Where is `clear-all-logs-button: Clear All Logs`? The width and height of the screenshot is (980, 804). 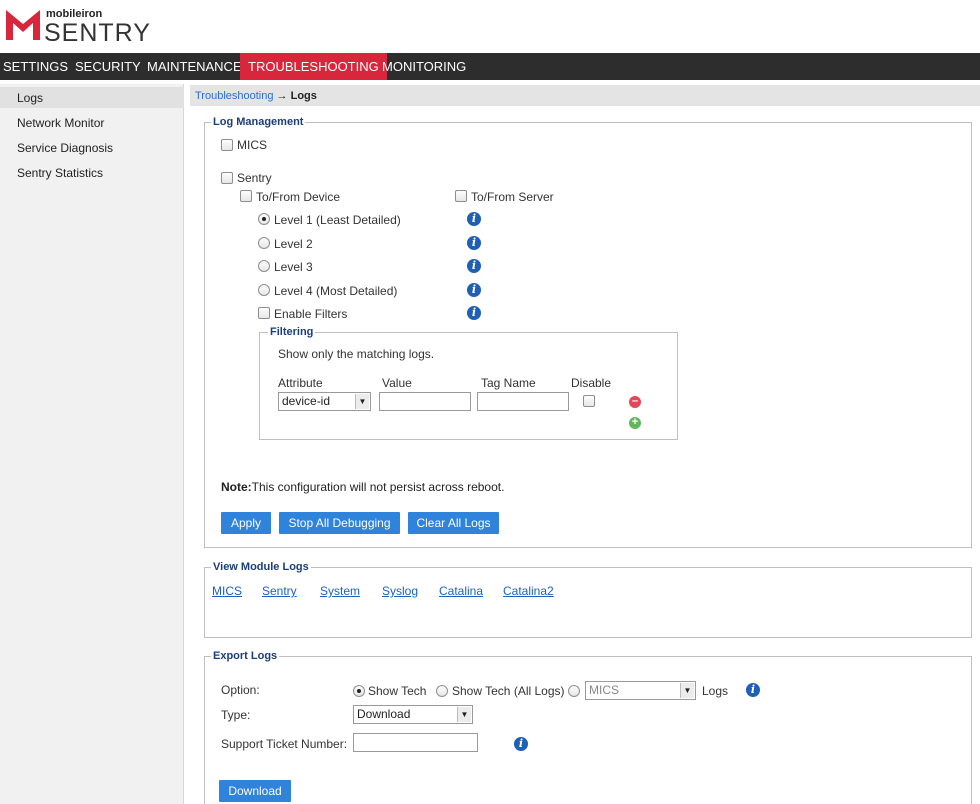 clear-all-logs-button: Clear All Logs is located at coordinates (453, 523).